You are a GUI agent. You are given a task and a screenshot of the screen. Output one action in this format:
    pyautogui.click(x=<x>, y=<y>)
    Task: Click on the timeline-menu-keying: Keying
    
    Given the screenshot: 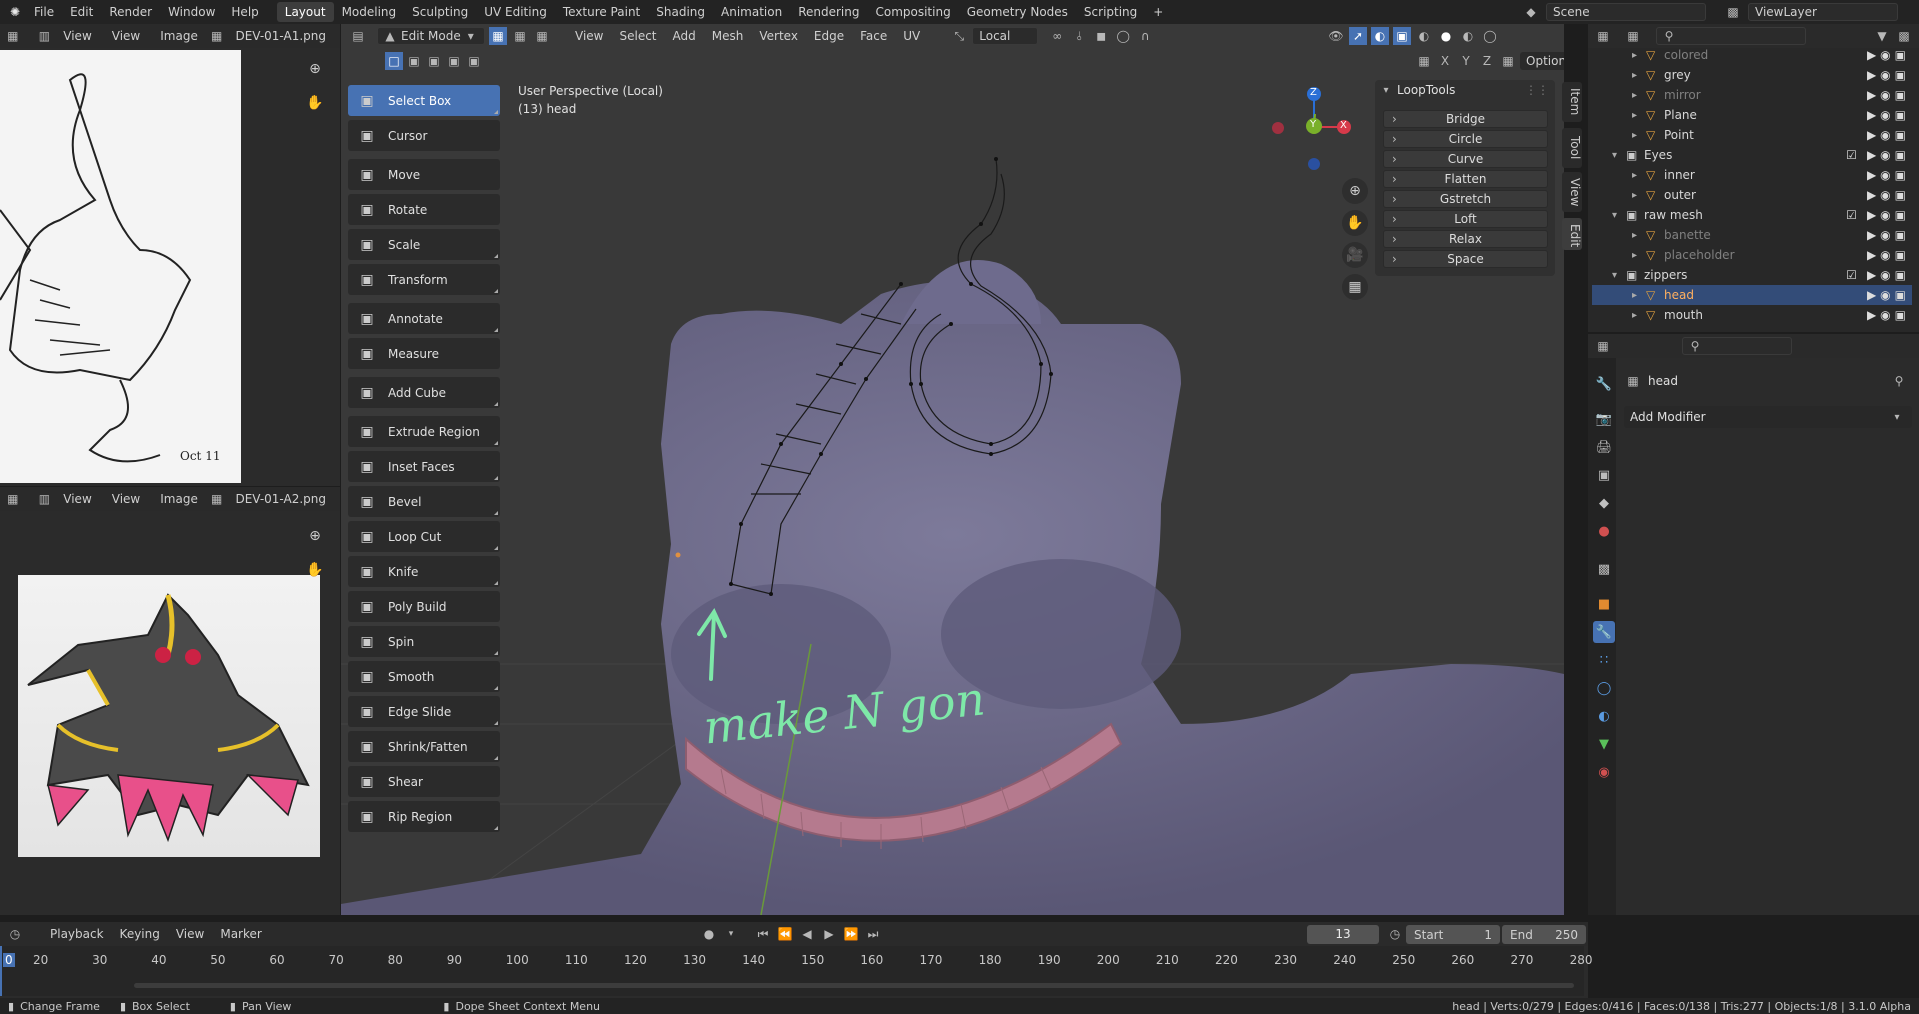 What is the action you would take?
    pyautogui.click(x=140, y=934)
    